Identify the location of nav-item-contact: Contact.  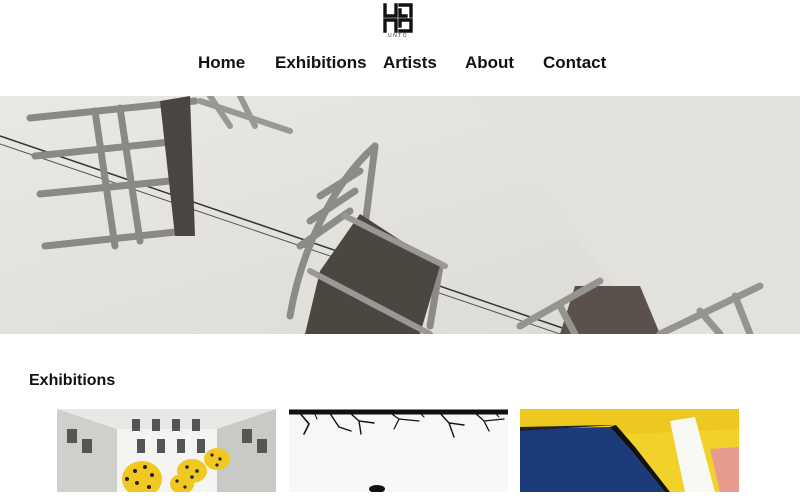
(574, 63).